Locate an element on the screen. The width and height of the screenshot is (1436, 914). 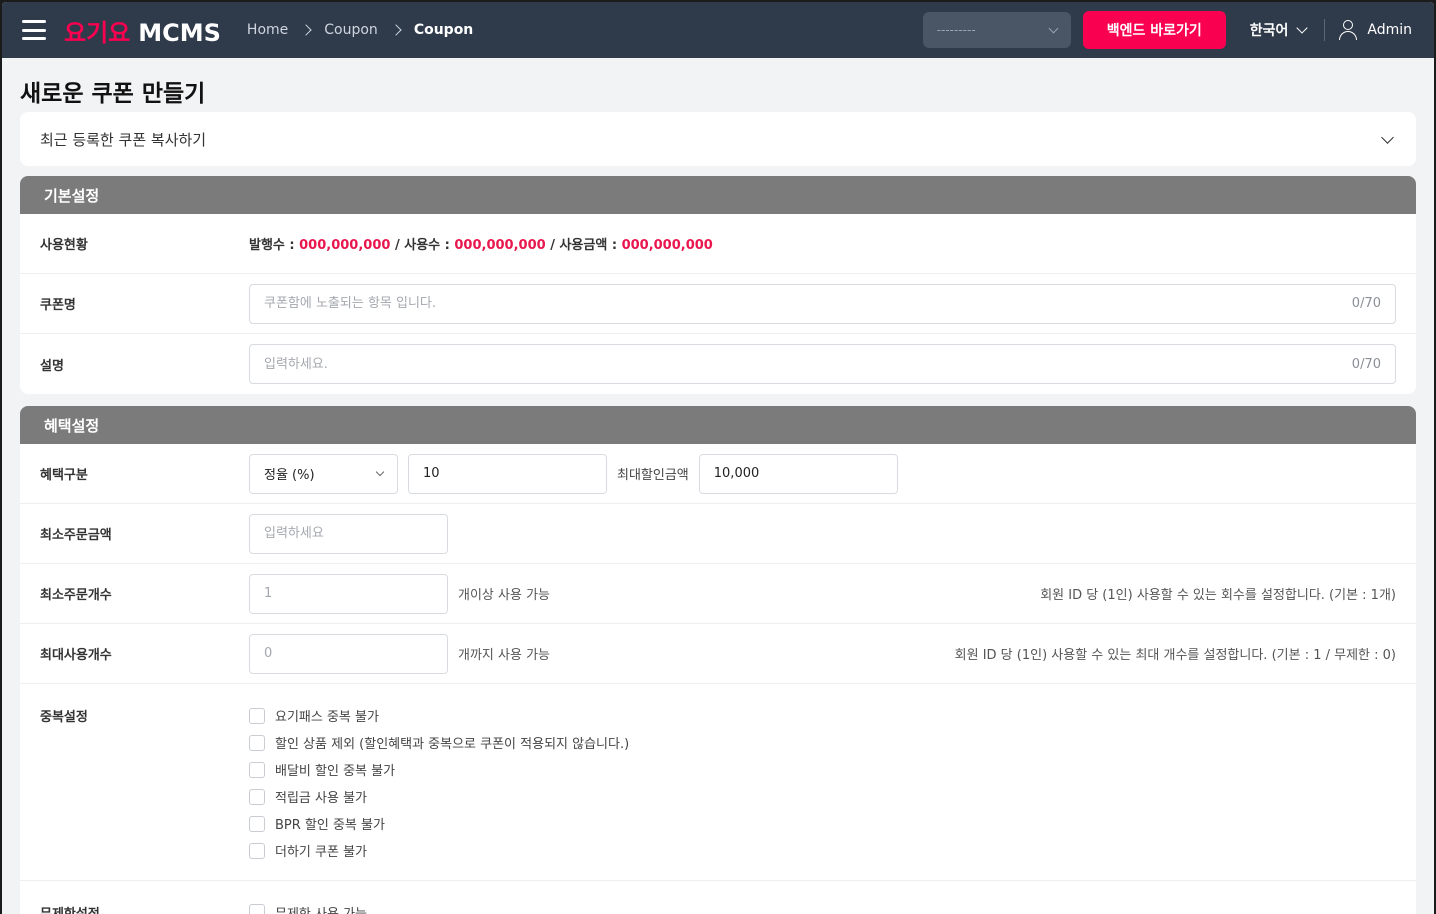
coupon-name-row: 쿠폰명 0/70 is located at coordinates (718, 304).